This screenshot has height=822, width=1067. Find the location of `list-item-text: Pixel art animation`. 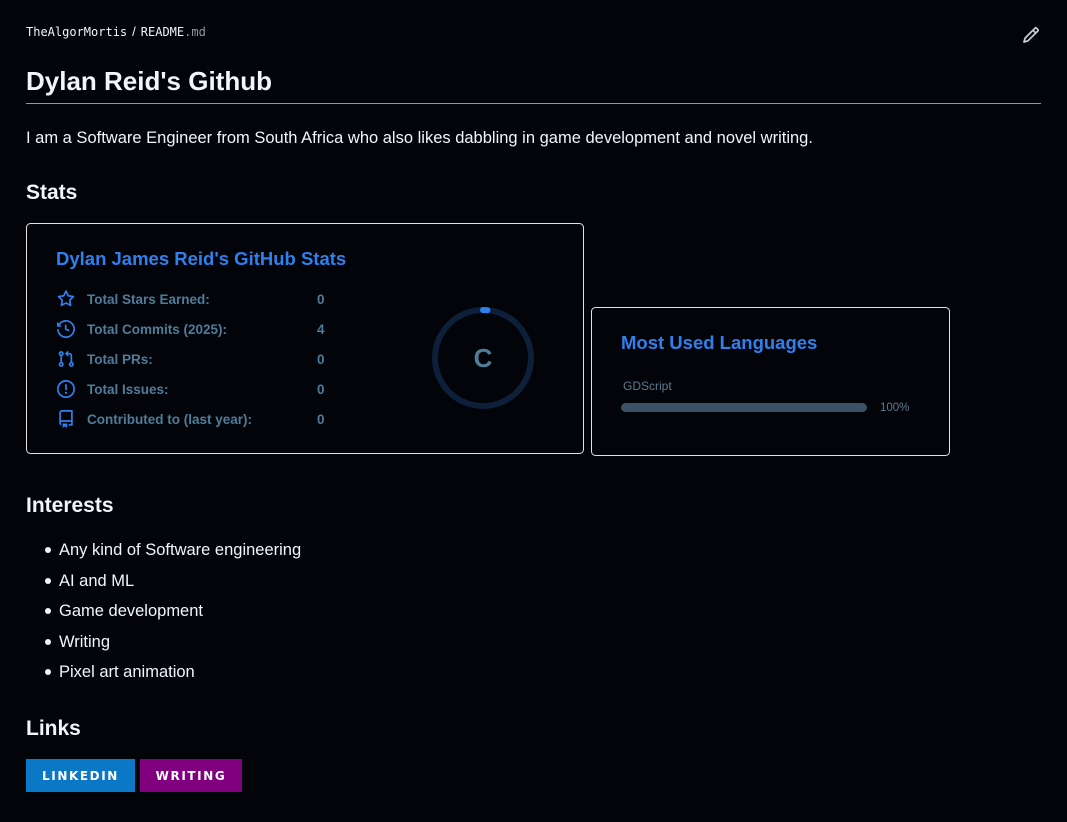

list-item-text: Pixel art animation is located at coordinates (127, 672).